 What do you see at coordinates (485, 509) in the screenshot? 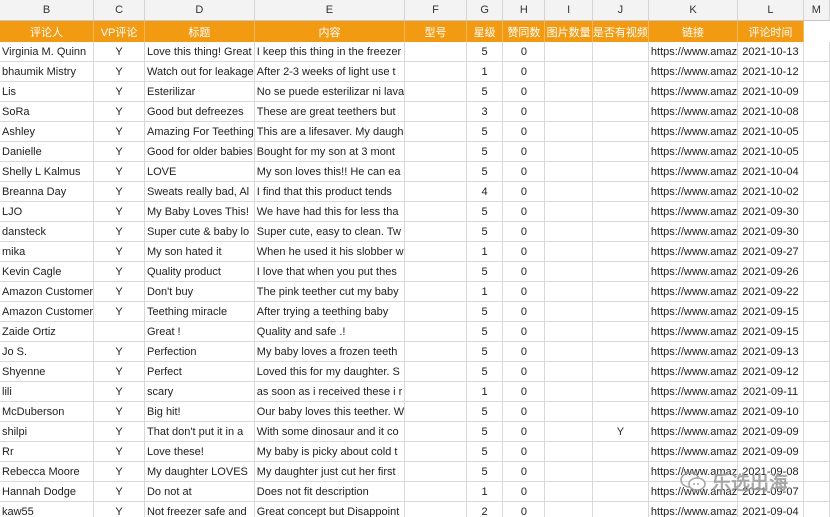
I see `stars-cell: 2` at bounding box center [485, 509].